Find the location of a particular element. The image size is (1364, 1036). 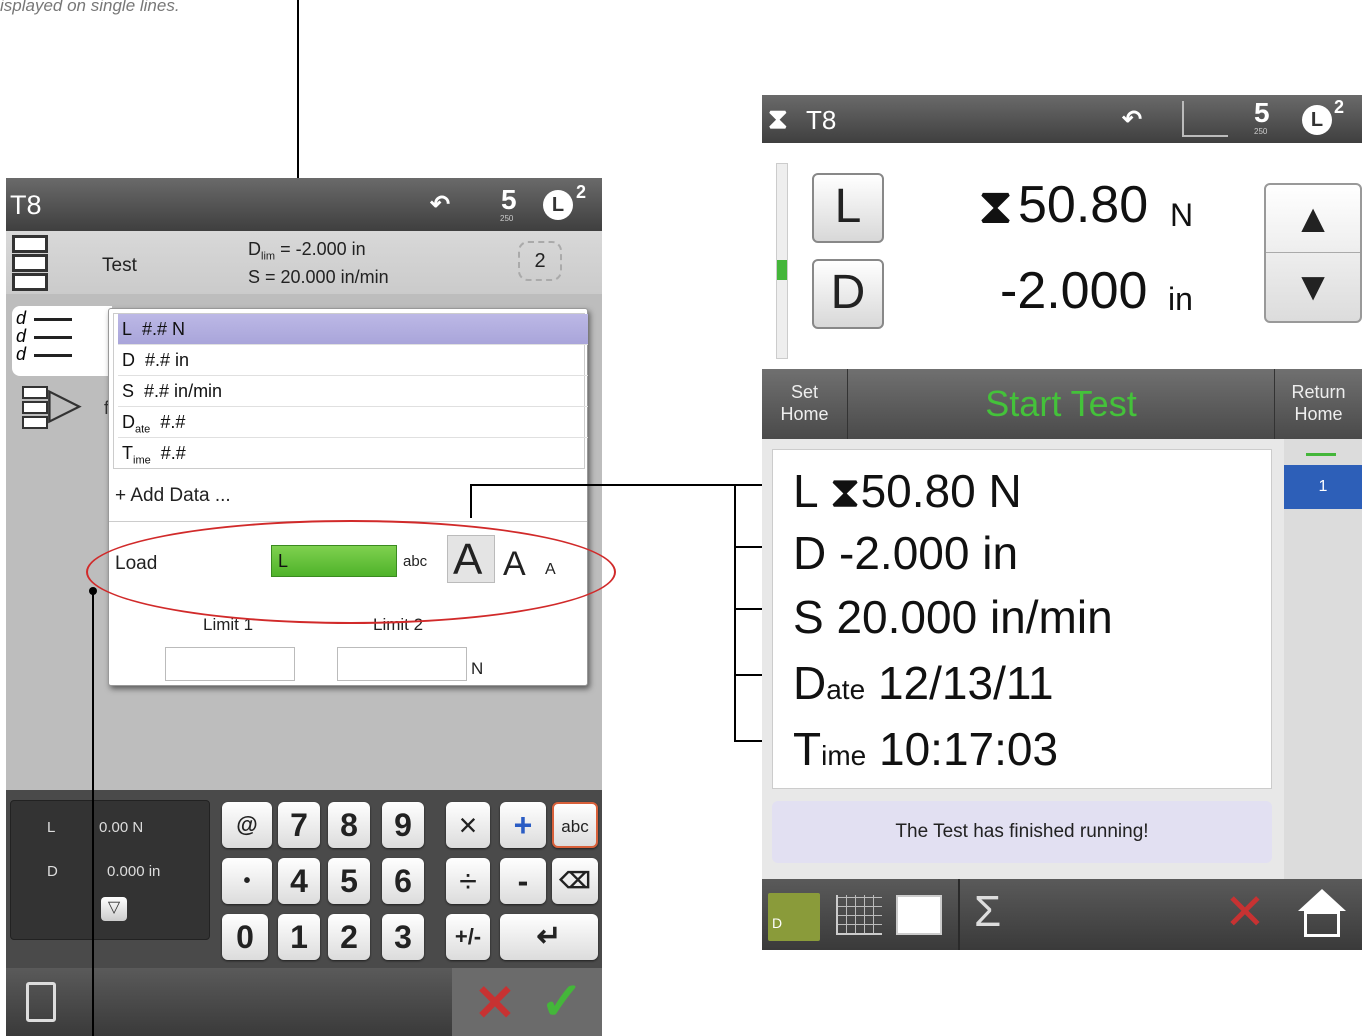

key-1: 1 is located at coordinates (299, 937).